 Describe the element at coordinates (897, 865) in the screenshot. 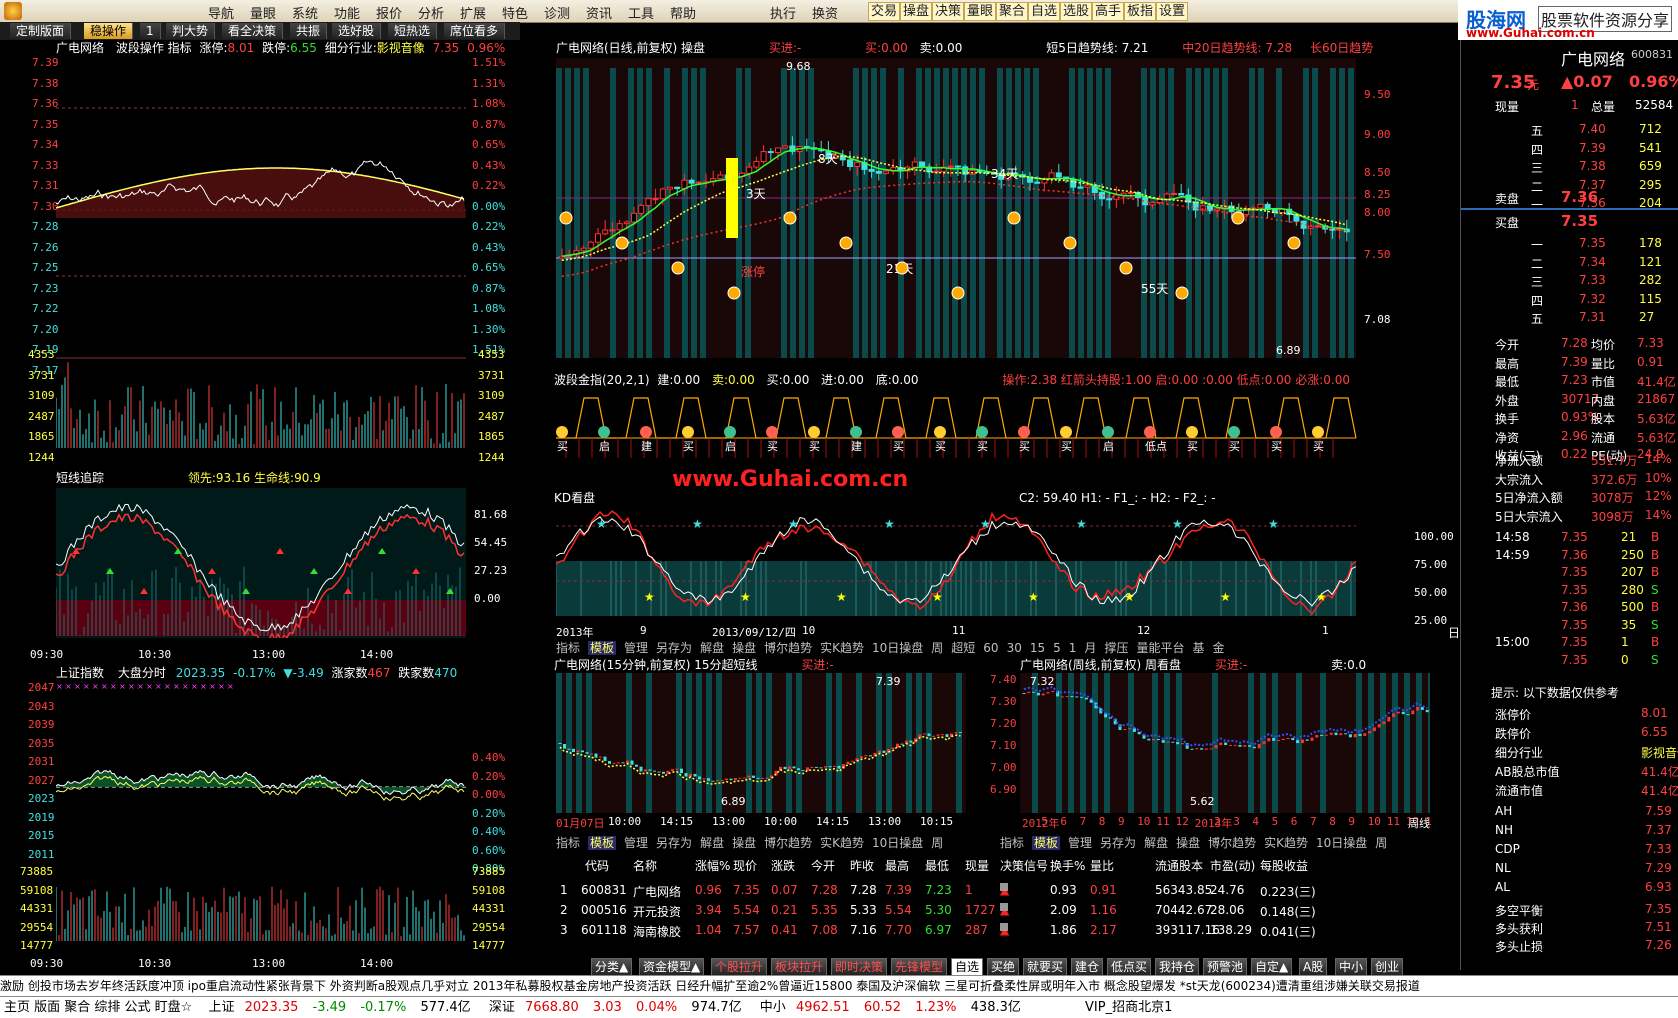

I see `column-header: 最高` at that location.